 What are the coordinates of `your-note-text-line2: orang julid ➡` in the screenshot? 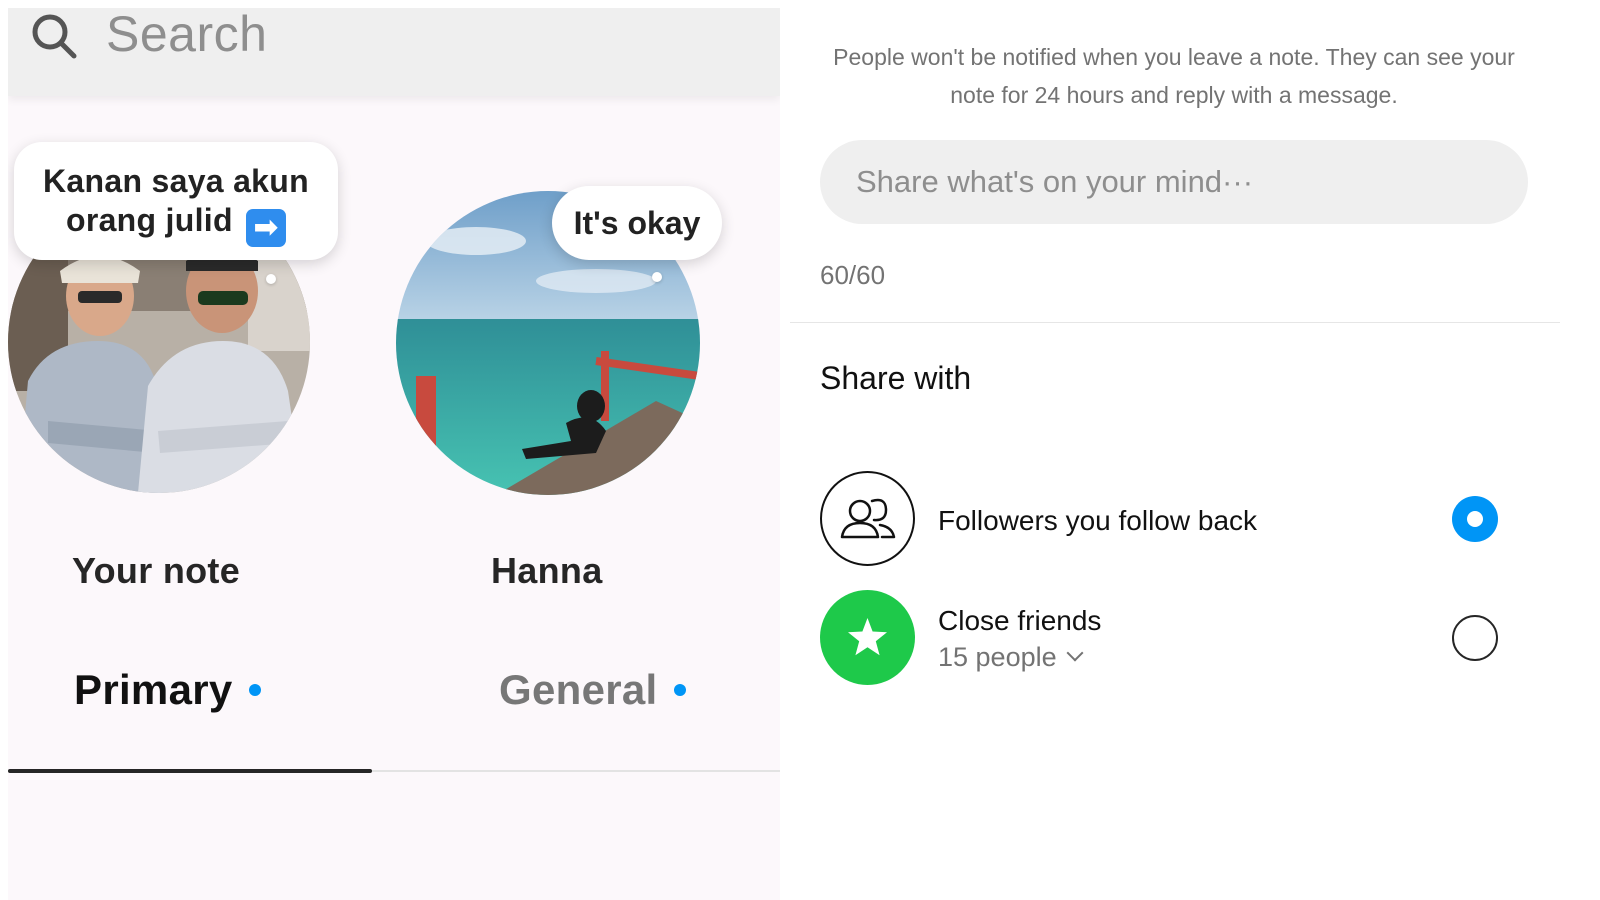 It's located at (176, 224).